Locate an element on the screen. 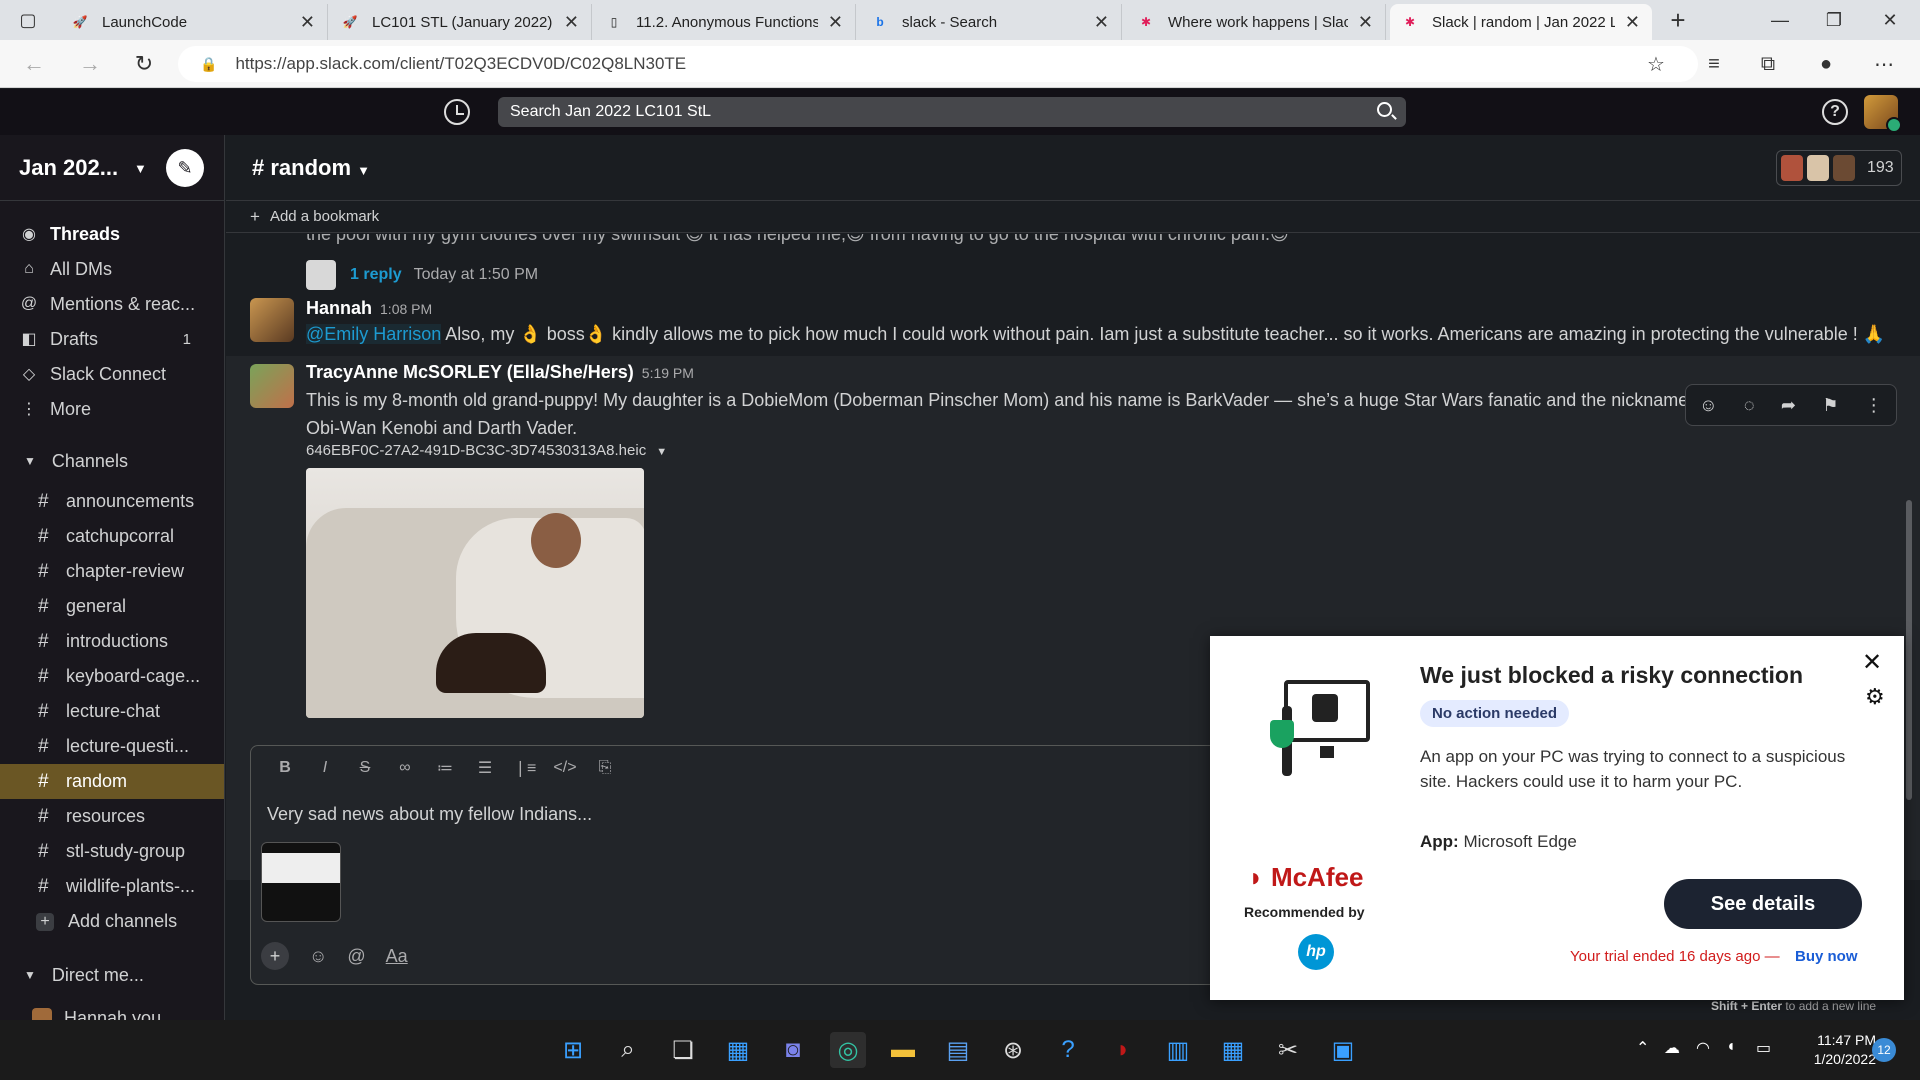 The height and width of the screenshot is (1080, 1920). tab-slack-random: ✱ Slack | random | Jan 2022 LC101 StL ✕ is located at coordinates (1521, 22).